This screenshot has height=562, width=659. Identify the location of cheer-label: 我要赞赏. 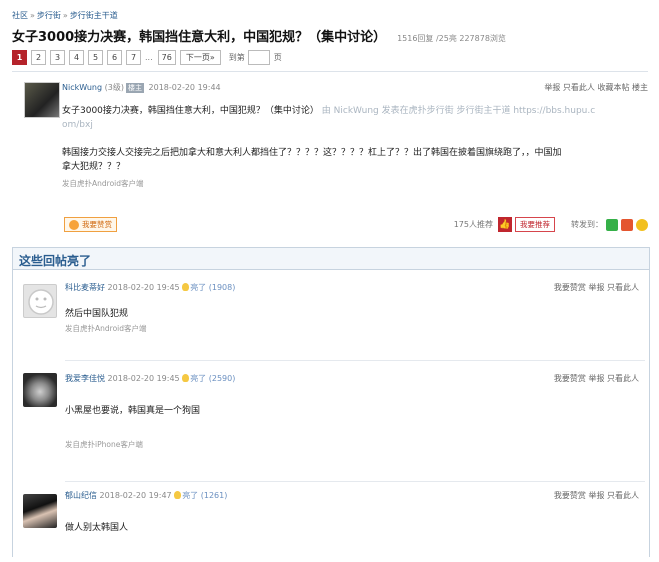
(97, 224).